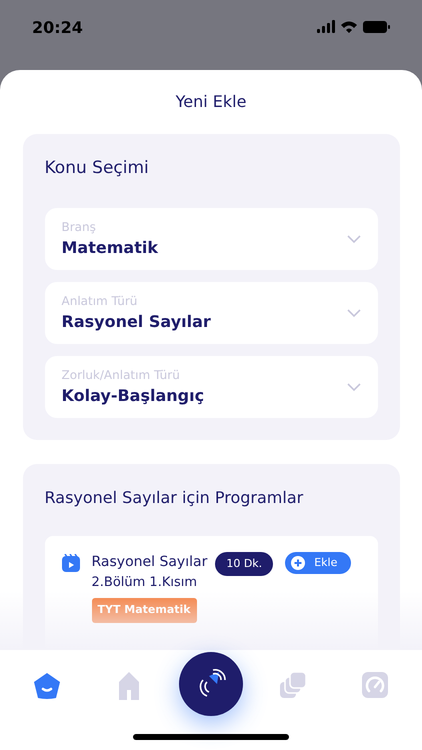  I want to click on wifi-icon, so click(349, 26).